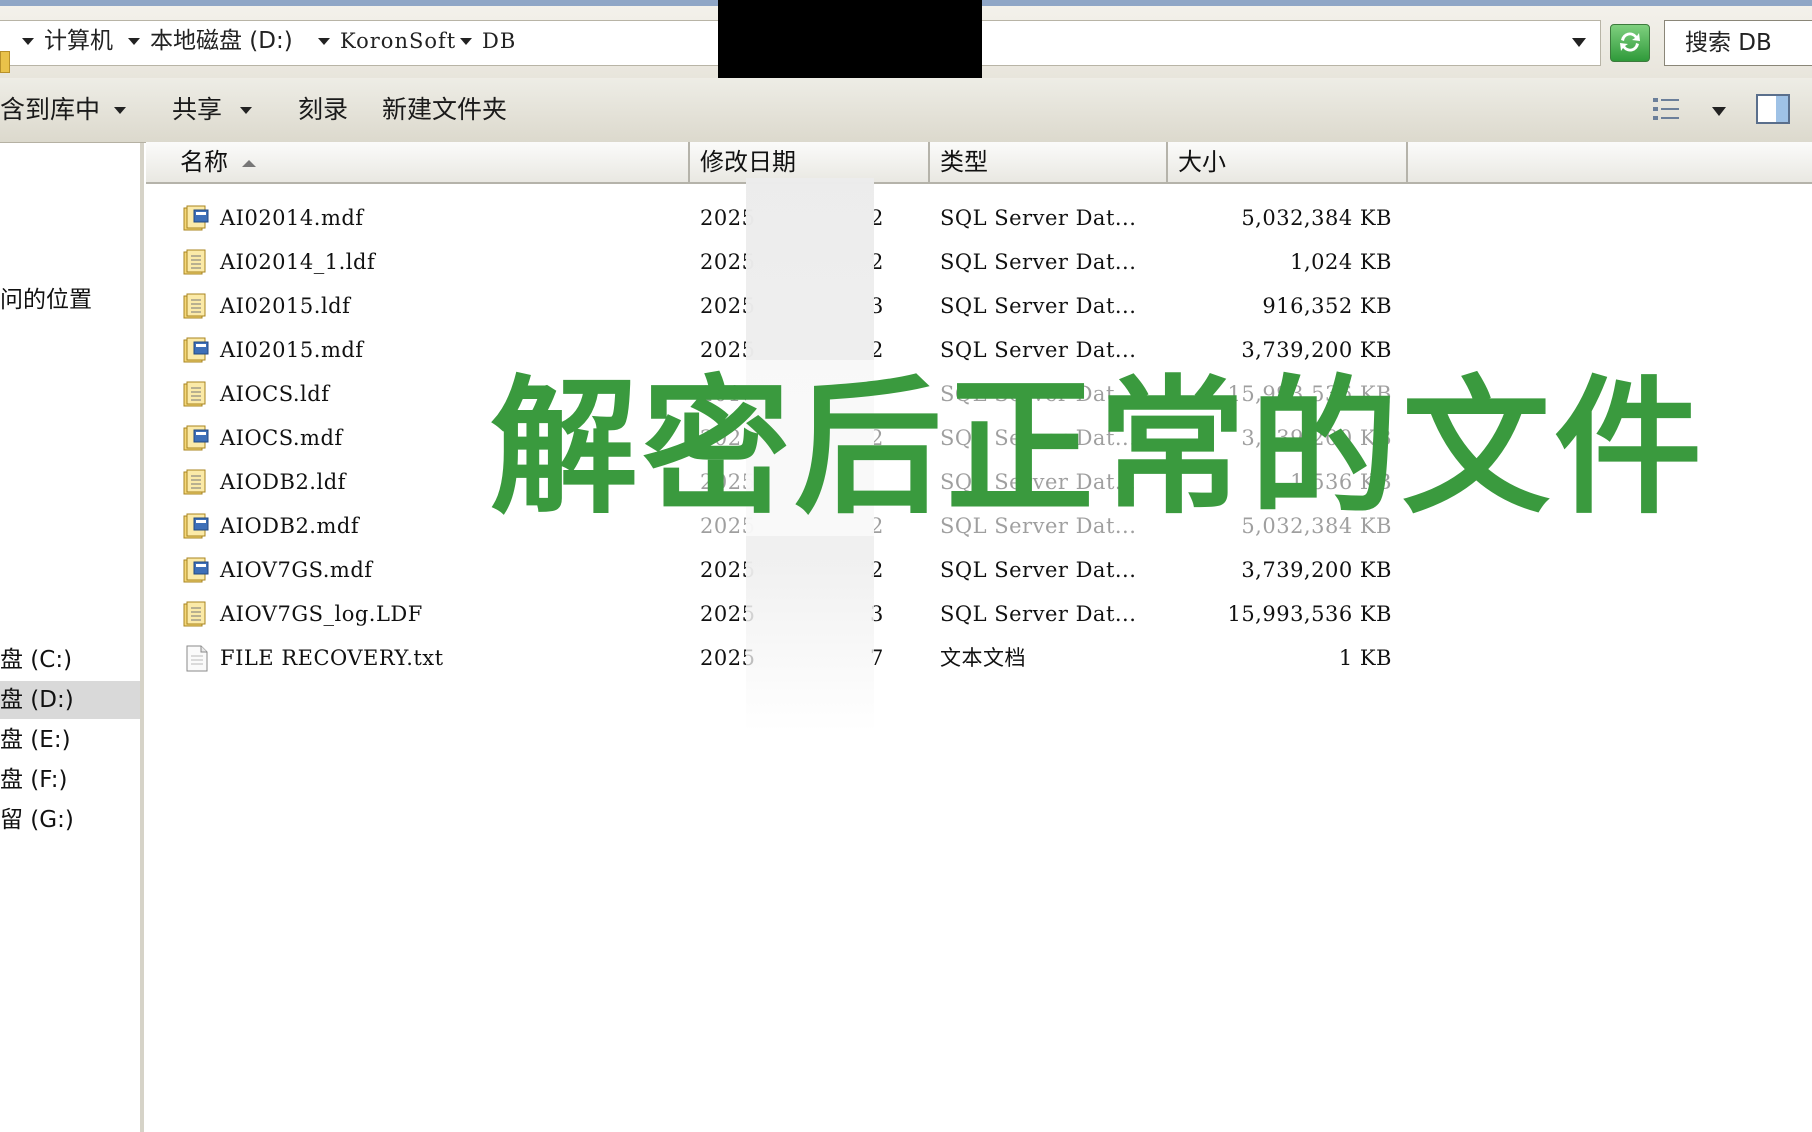  Describe the element at coordinates (78, 41) in the screenshot. I see `breadcrumb-computer: 计算机` at that location.